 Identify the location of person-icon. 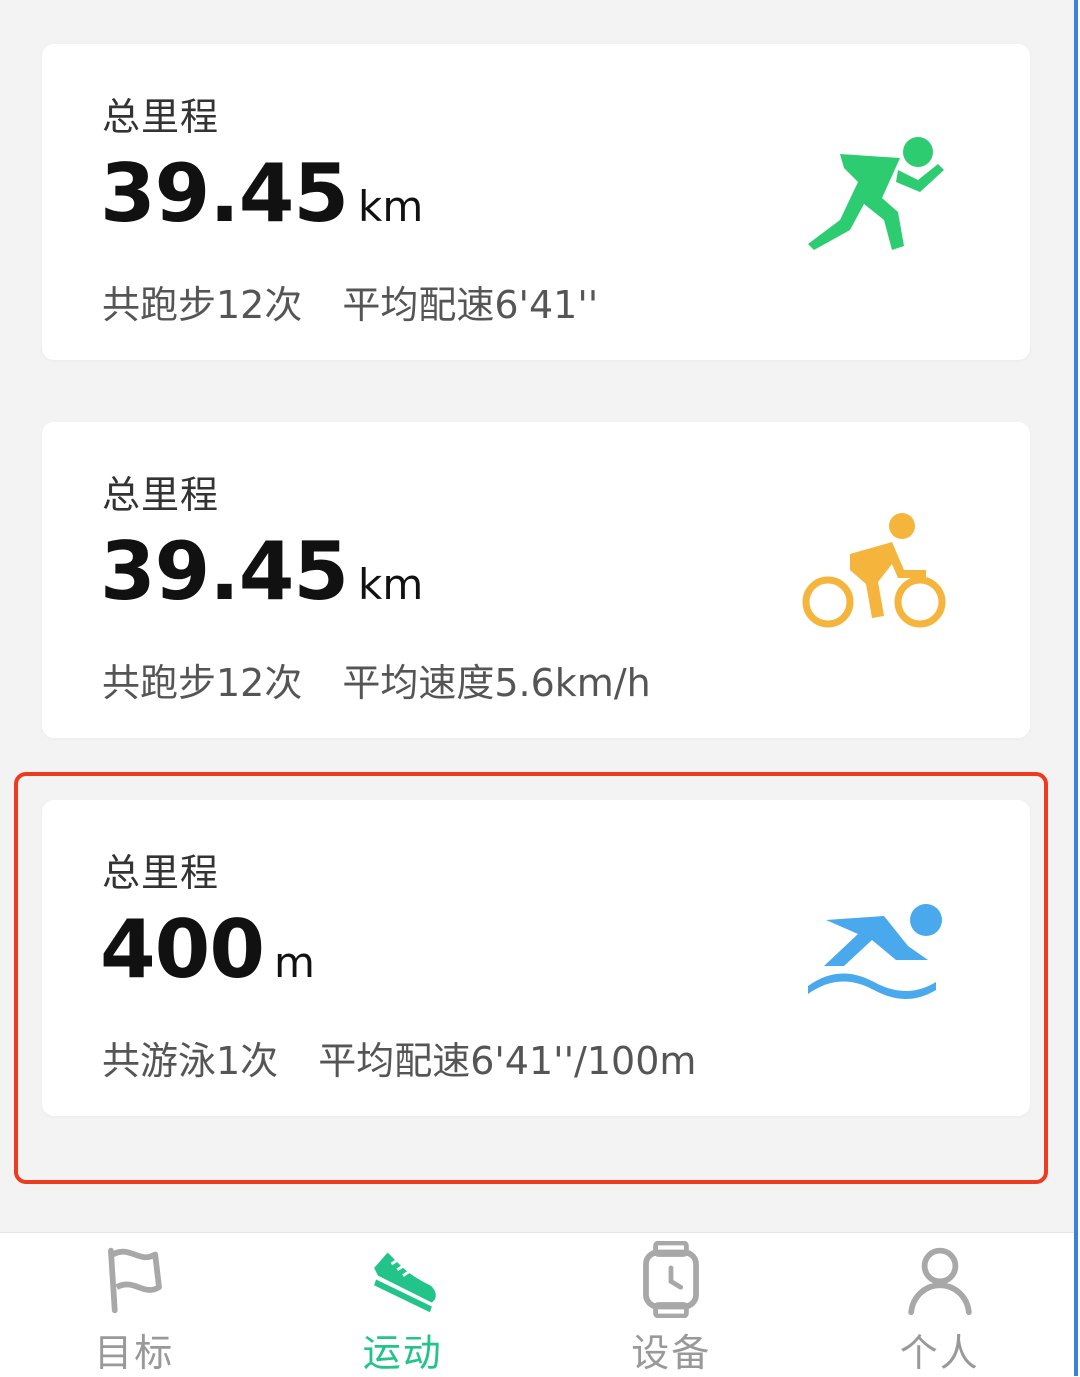
(939, 1281).